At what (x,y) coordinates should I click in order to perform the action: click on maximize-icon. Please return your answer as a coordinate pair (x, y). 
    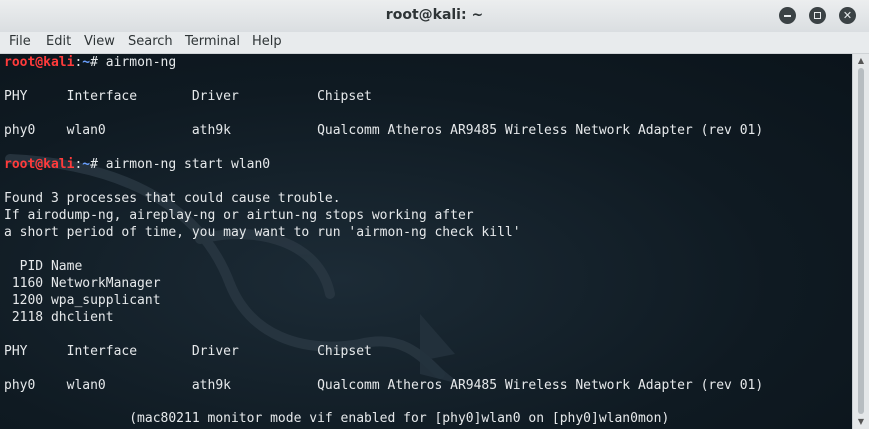
    Looking at the image, I should click on (817, 15).